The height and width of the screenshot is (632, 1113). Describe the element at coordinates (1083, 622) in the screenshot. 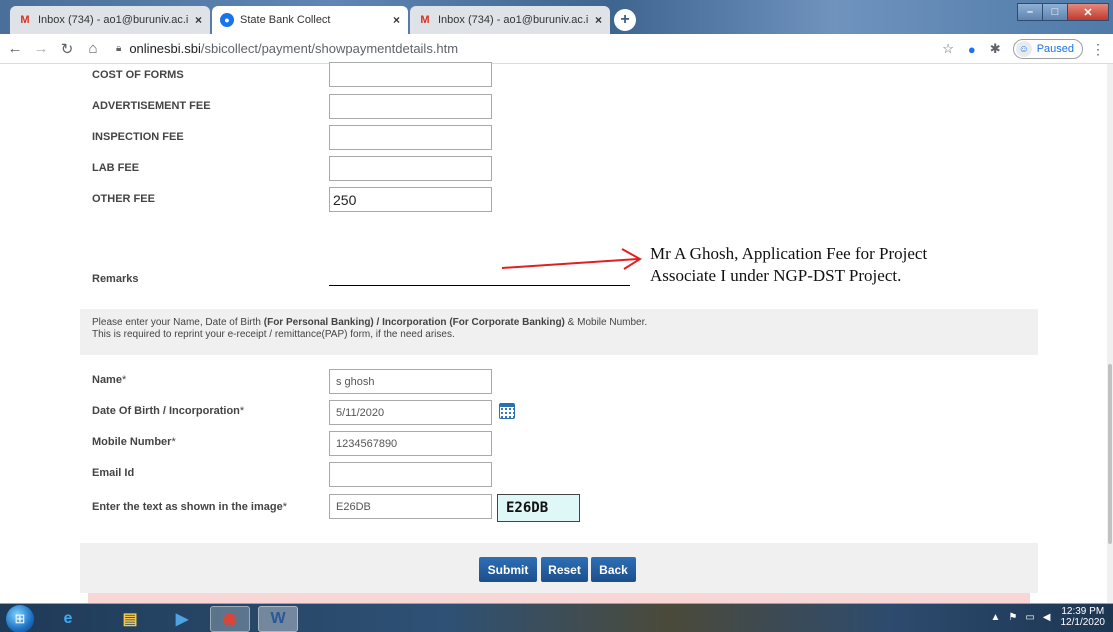

I see `clock-date: 12/1/2020` at that location.